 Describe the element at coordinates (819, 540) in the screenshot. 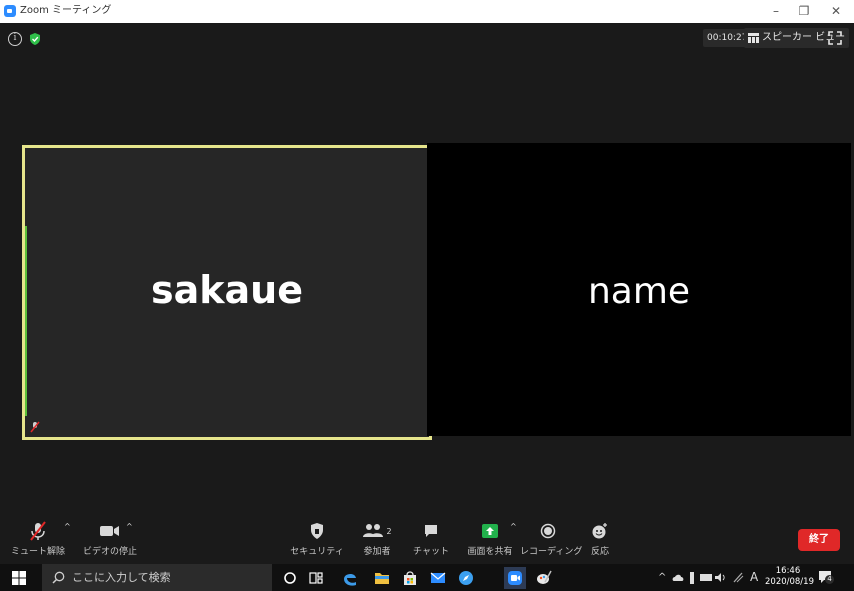

I see `end-meeting-button: 終了` at that location.